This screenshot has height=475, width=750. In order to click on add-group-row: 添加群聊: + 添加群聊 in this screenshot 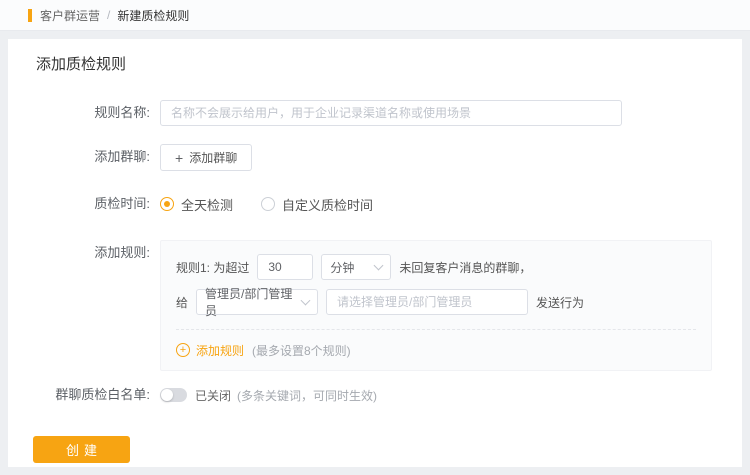, I will do `click(389, 157)`.